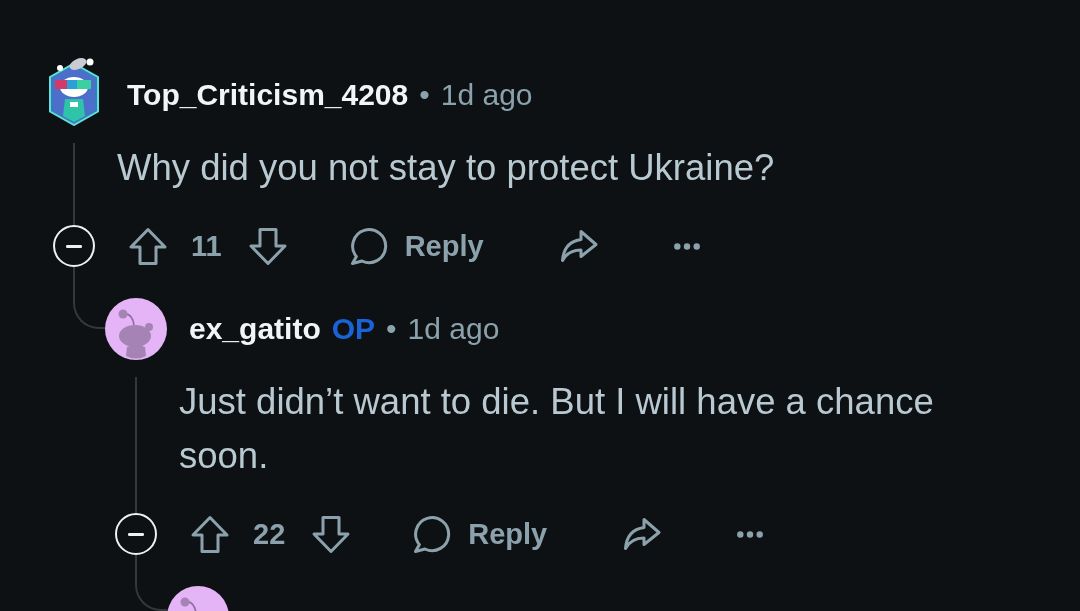 Image resolution: width=1080 pixels, height=611 pixels. What do you see at coordinates (269, 534) in the screenshot?
I see `vote-count: 22` at bounding box center [269, 534].